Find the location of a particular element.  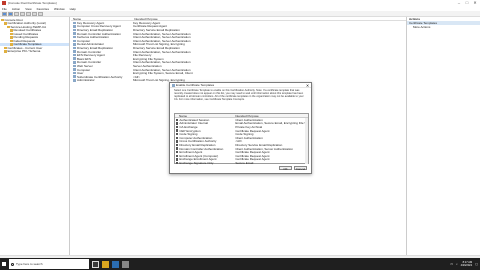

volume-icon: ♪ is located at coordinates (457, 264).